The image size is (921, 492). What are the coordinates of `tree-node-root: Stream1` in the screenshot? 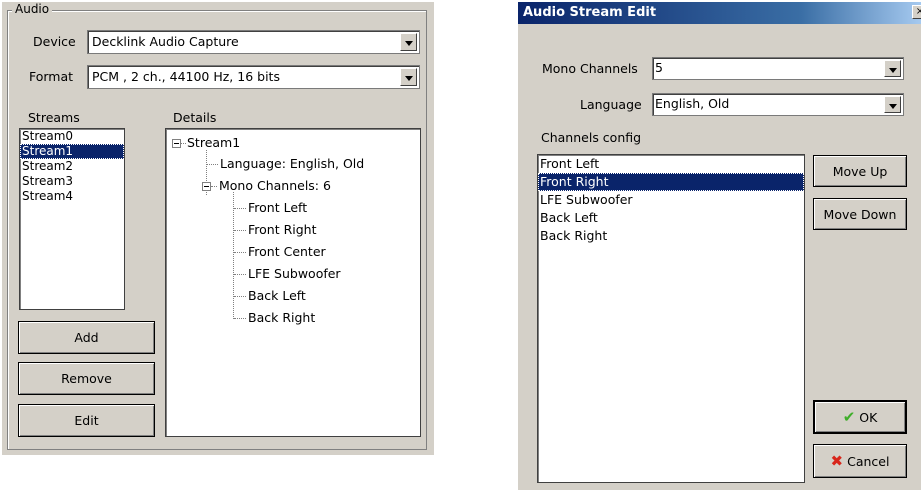 It's located at (213, 143).